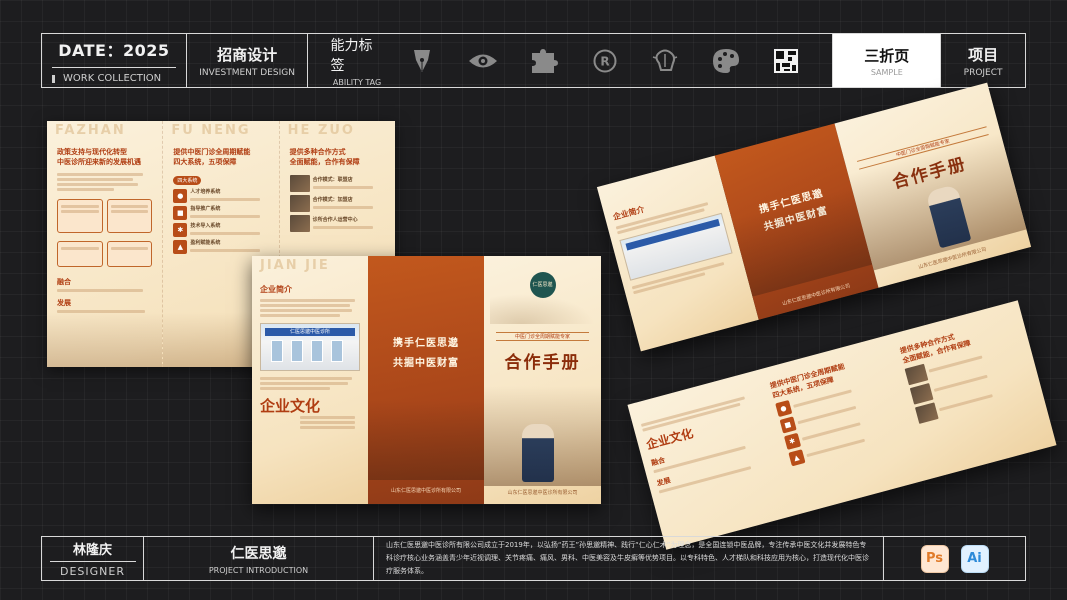 This screenshot has width=1067, height=600. I want to click on investment-title: 招商设计, so click(247, 54).